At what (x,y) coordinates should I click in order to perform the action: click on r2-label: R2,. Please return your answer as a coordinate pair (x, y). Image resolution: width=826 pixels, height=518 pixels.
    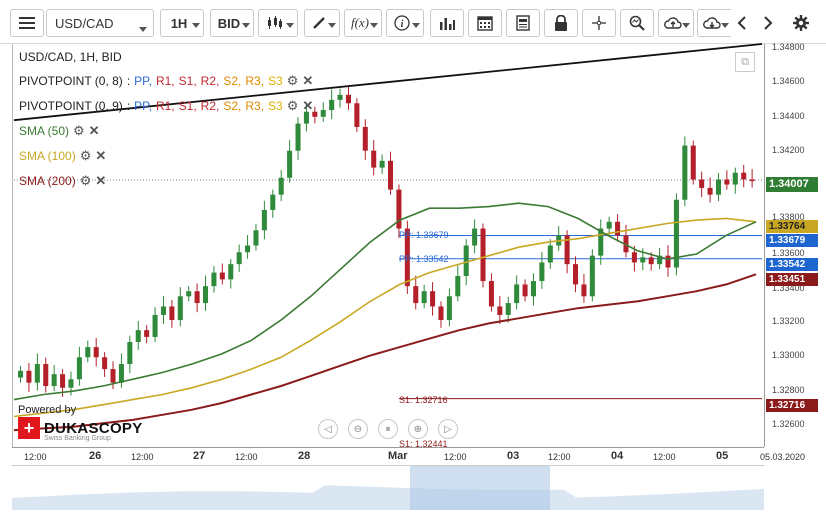
    Looking at the image, I should click on (210, 106).